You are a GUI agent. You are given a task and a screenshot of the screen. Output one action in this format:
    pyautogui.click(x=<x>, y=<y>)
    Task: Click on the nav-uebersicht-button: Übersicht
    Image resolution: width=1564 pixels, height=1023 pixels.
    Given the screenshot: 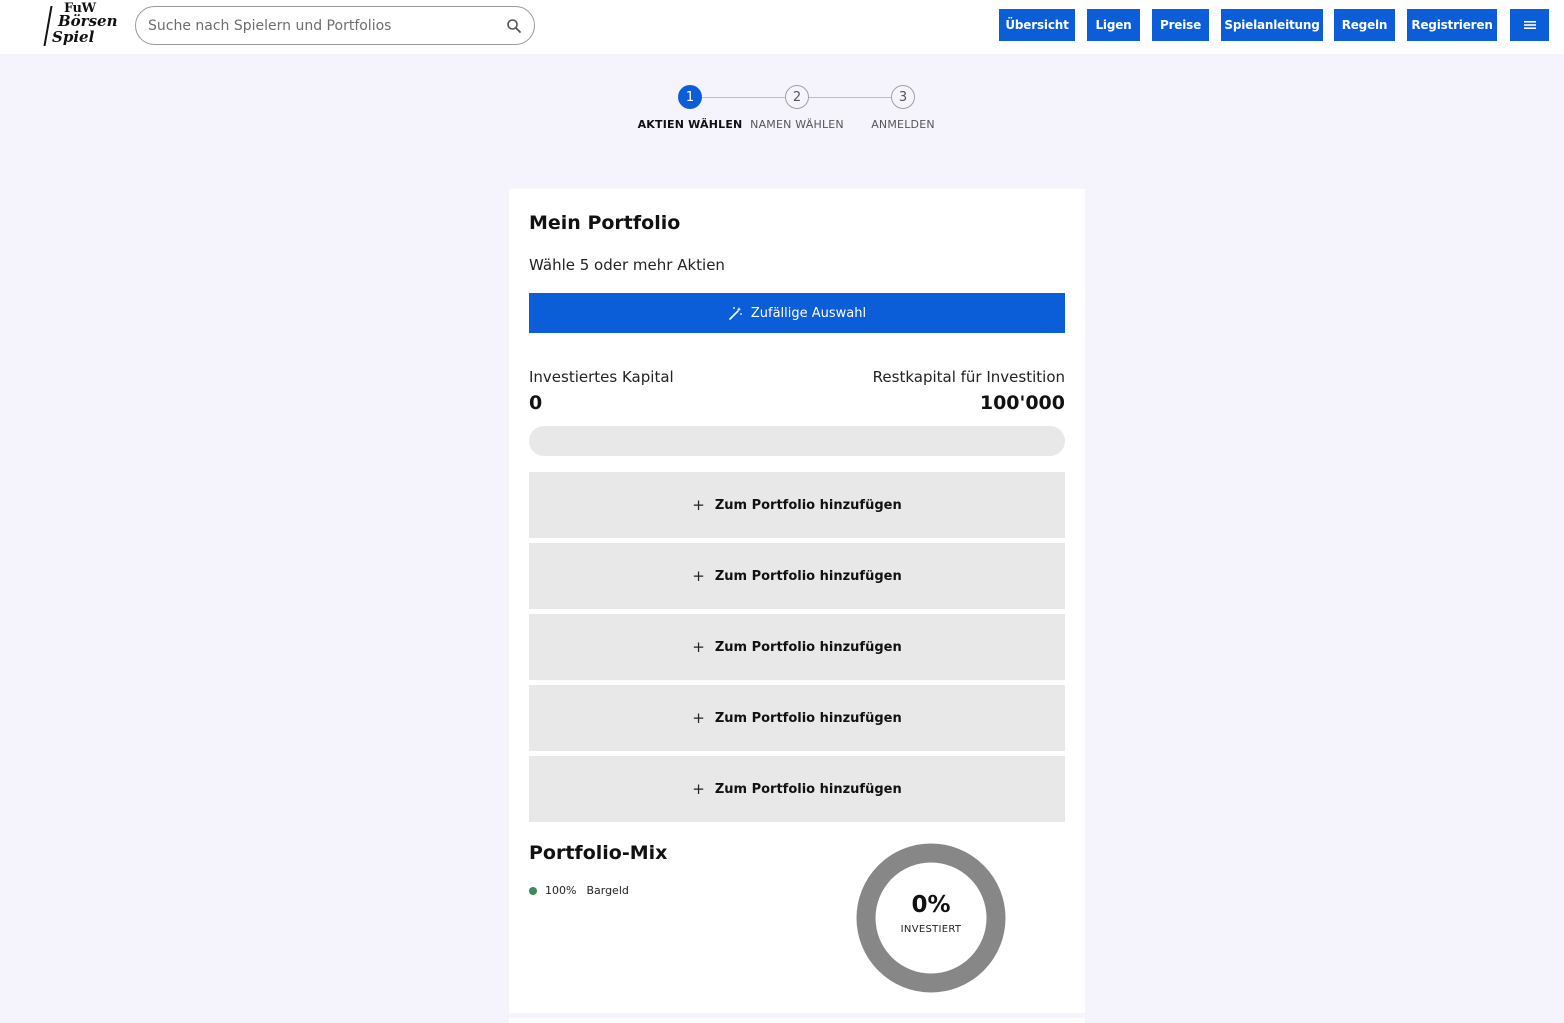 What is the action you would take?
    pyautogui.click(x=1037, y=25)
    